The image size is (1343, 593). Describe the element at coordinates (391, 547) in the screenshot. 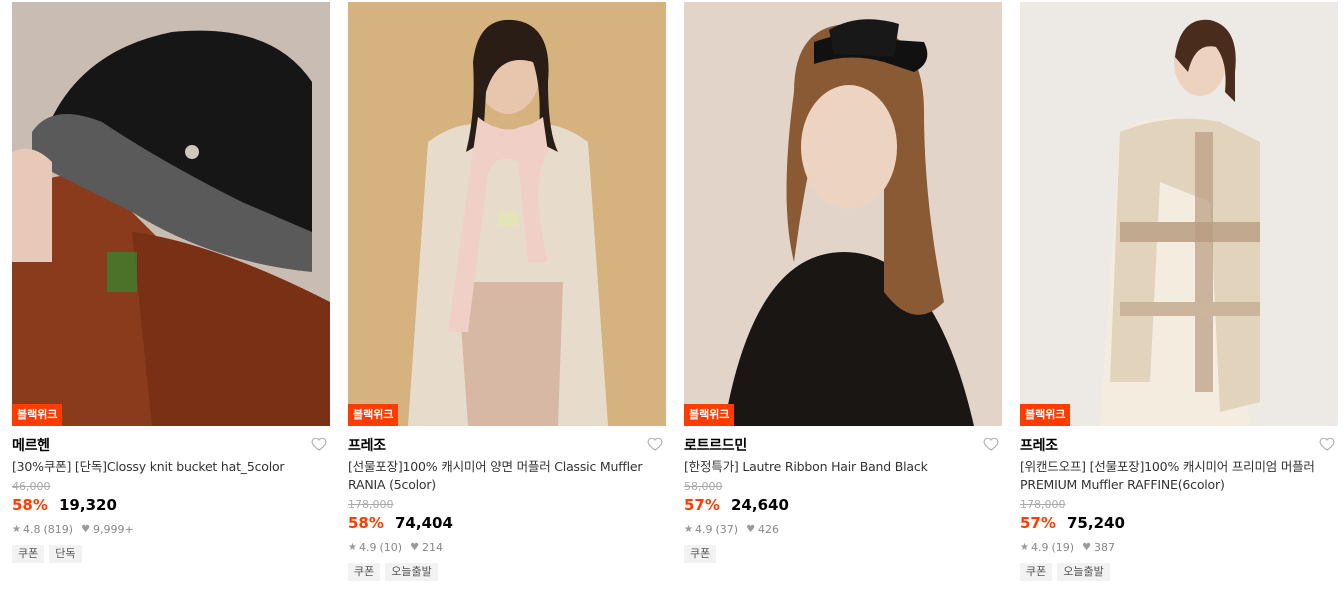

I see `review-count: (10)` at that location.